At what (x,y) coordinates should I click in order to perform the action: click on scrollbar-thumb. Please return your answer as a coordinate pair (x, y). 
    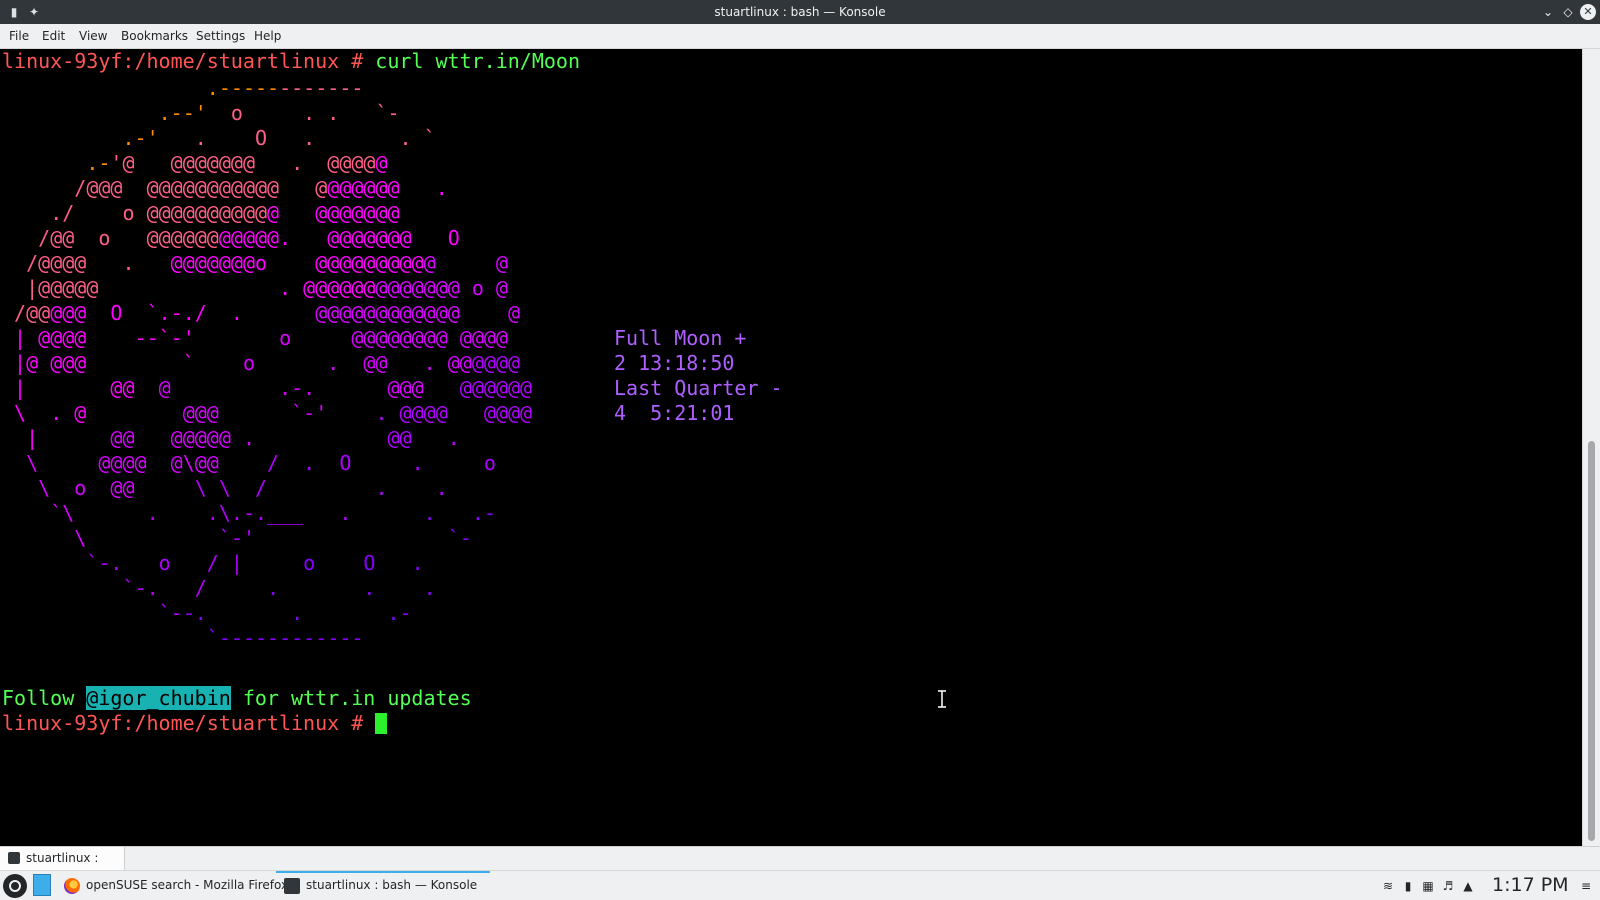
    Looking at the image, I should click on (1591, 641).